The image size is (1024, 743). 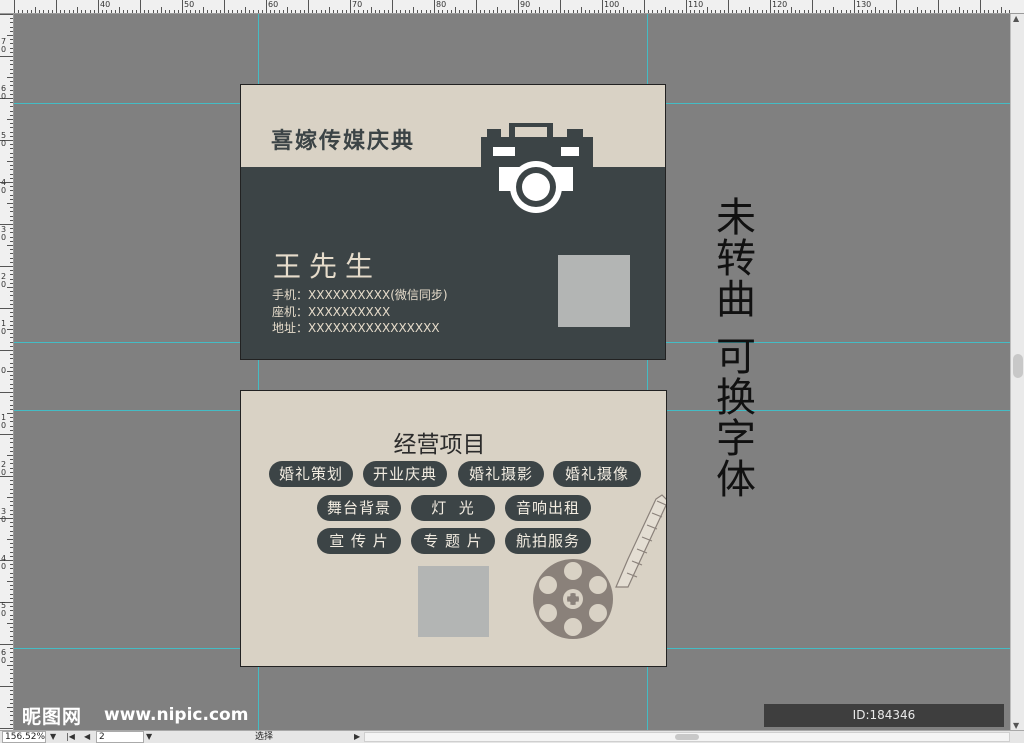 What do you see at coordinates (87, 737) in the screenshot?
I see `prev-page-icon: ◀` at bounding box center [87, 737].